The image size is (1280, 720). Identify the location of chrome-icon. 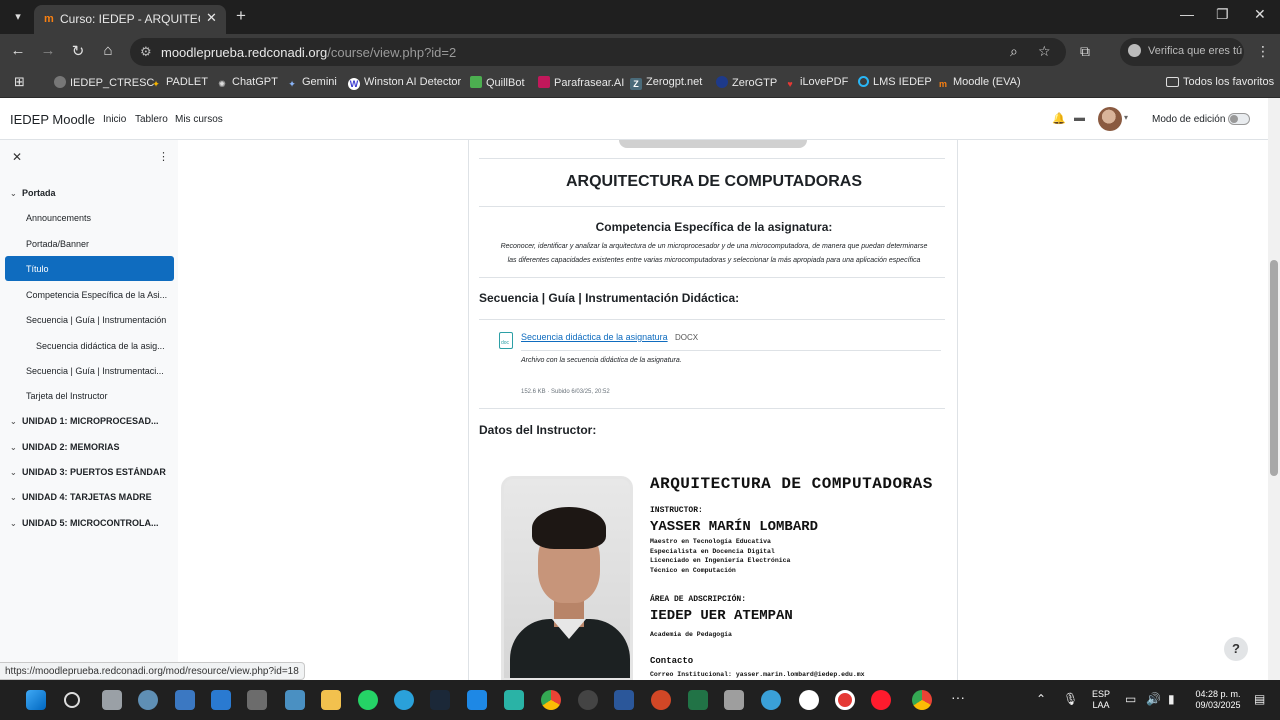
(551, 700).